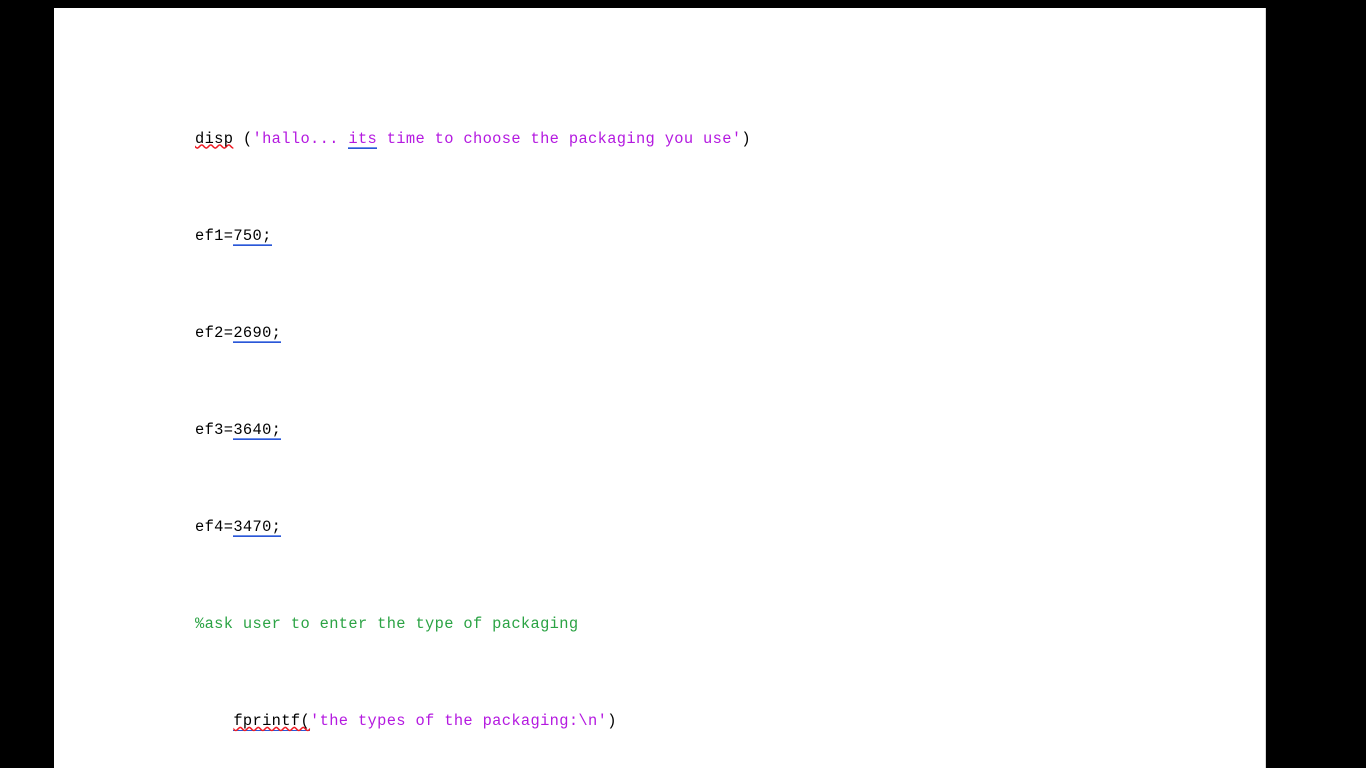 The height and width of the screenshot is (768, 1366). Describe the element at coordinates (272, 721) in the screenshot. I see `token-fprintf: fprintf(` at that location.